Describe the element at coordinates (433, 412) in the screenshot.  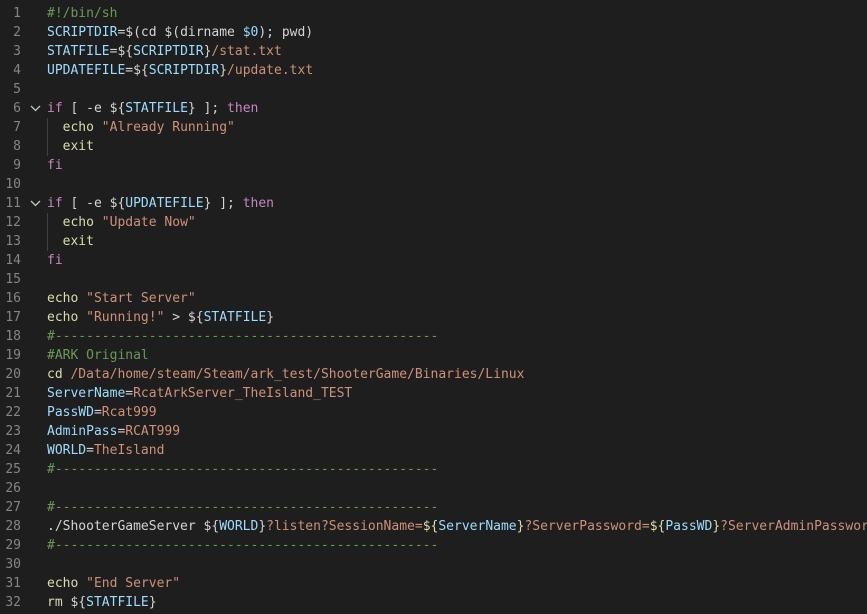
I see `code-line: 22 PassWD=Rcat999` at that location.